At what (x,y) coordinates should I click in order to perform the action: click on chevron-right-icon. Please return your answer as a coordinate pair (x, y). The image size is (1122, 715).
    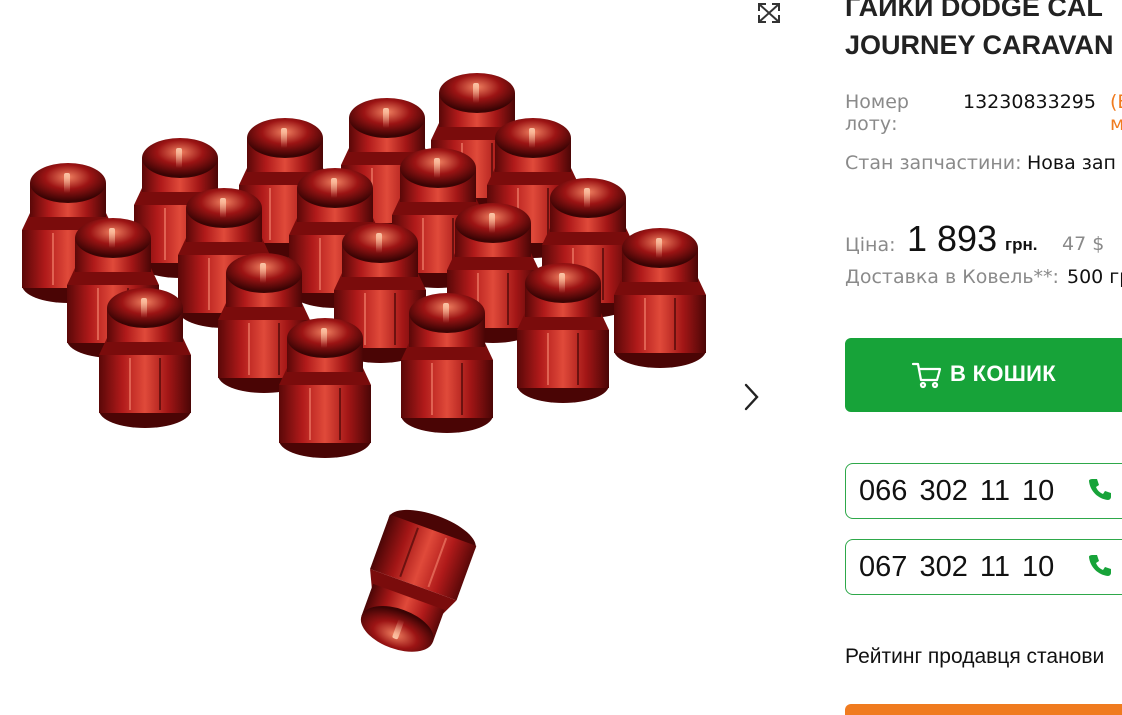
    Looking at the image, I should click on (751, 397).